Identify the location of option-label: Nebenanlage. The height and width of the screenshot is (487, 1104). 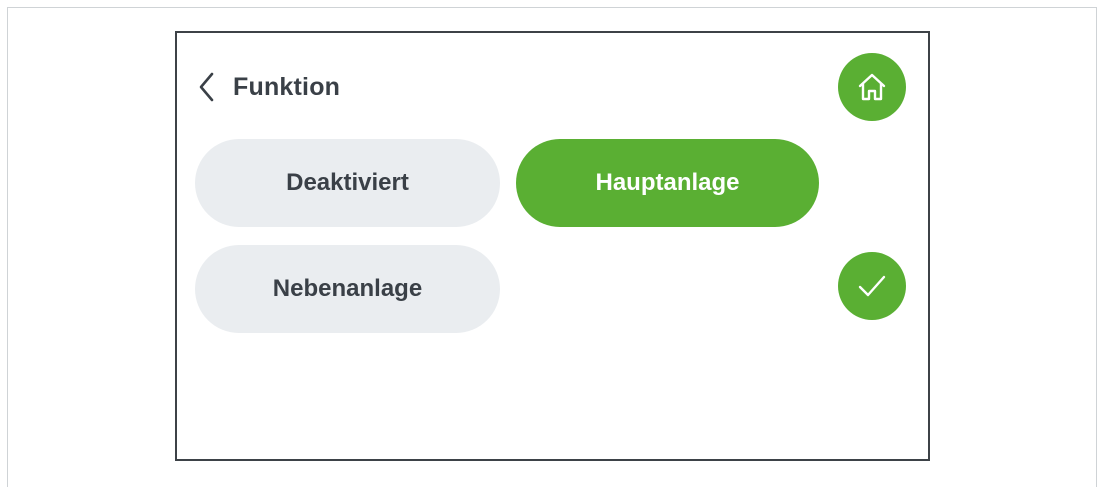
(347, 288).